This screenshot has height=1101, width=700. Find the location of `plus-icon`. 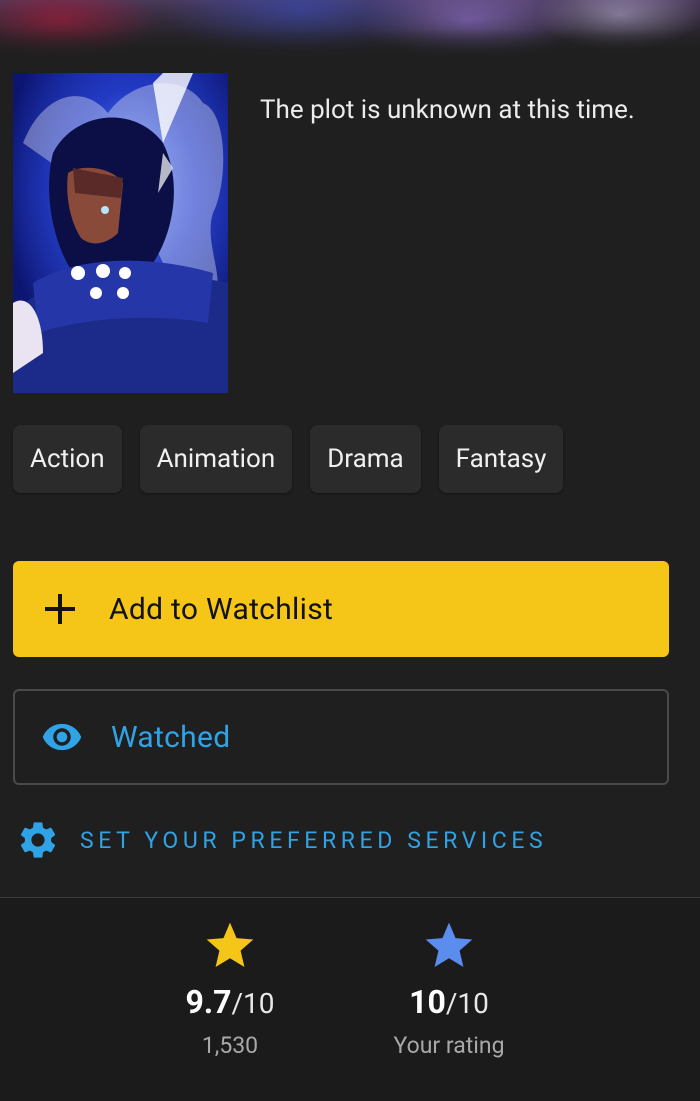

plus-icon is located at coordinates (60, 609).